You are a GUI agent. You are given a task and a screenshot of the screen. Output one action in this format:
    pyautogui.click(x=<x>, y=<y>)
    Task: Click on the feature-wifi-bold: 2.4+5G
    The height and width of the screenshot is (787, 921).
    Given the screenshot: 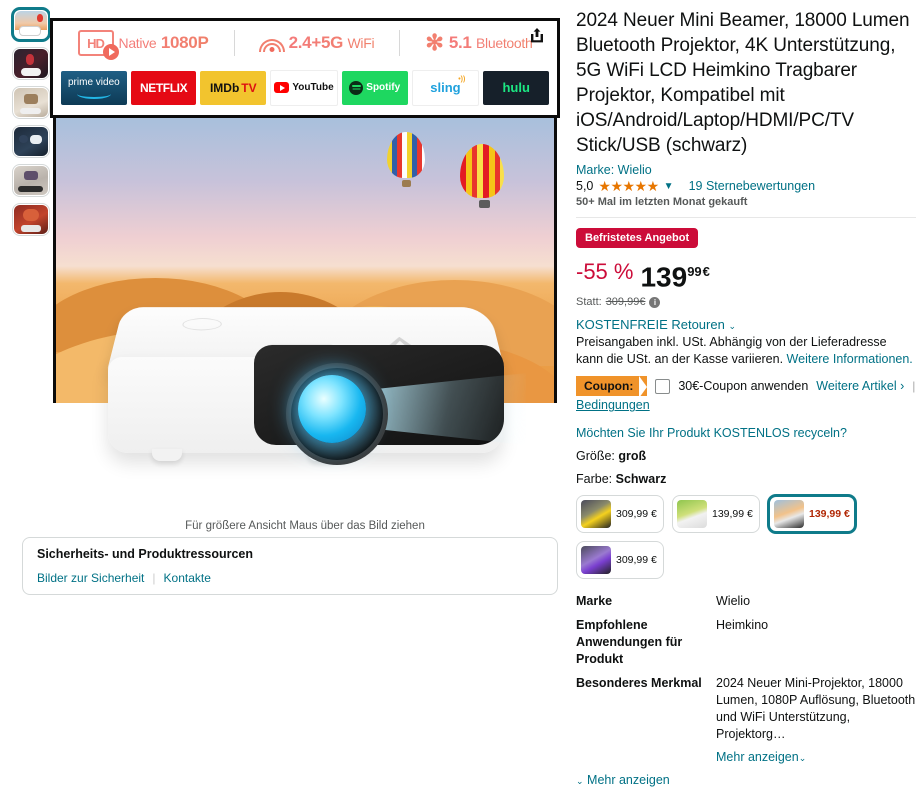 What is the action you would take?
    pyautogui.click(x=316, y=42)
    